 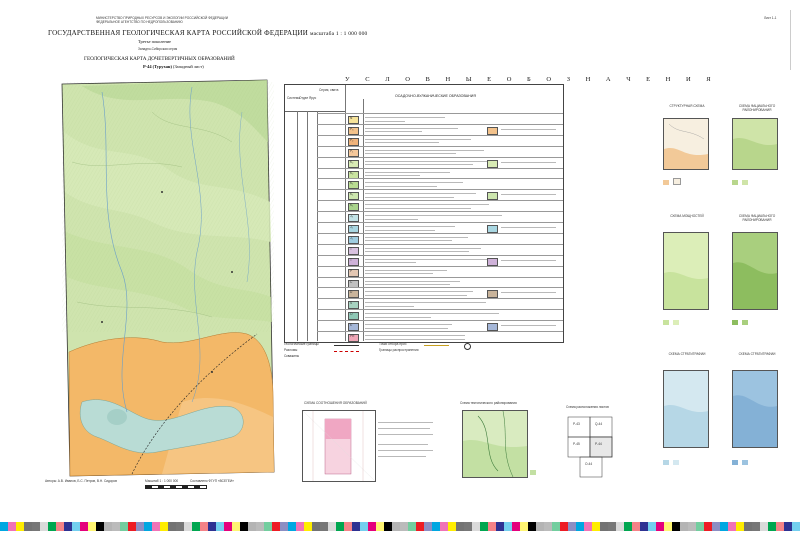 What do you see at coordinates (339, 446) in the screenshot?
I see `inset-left-map` at bounding box center [339, 446].